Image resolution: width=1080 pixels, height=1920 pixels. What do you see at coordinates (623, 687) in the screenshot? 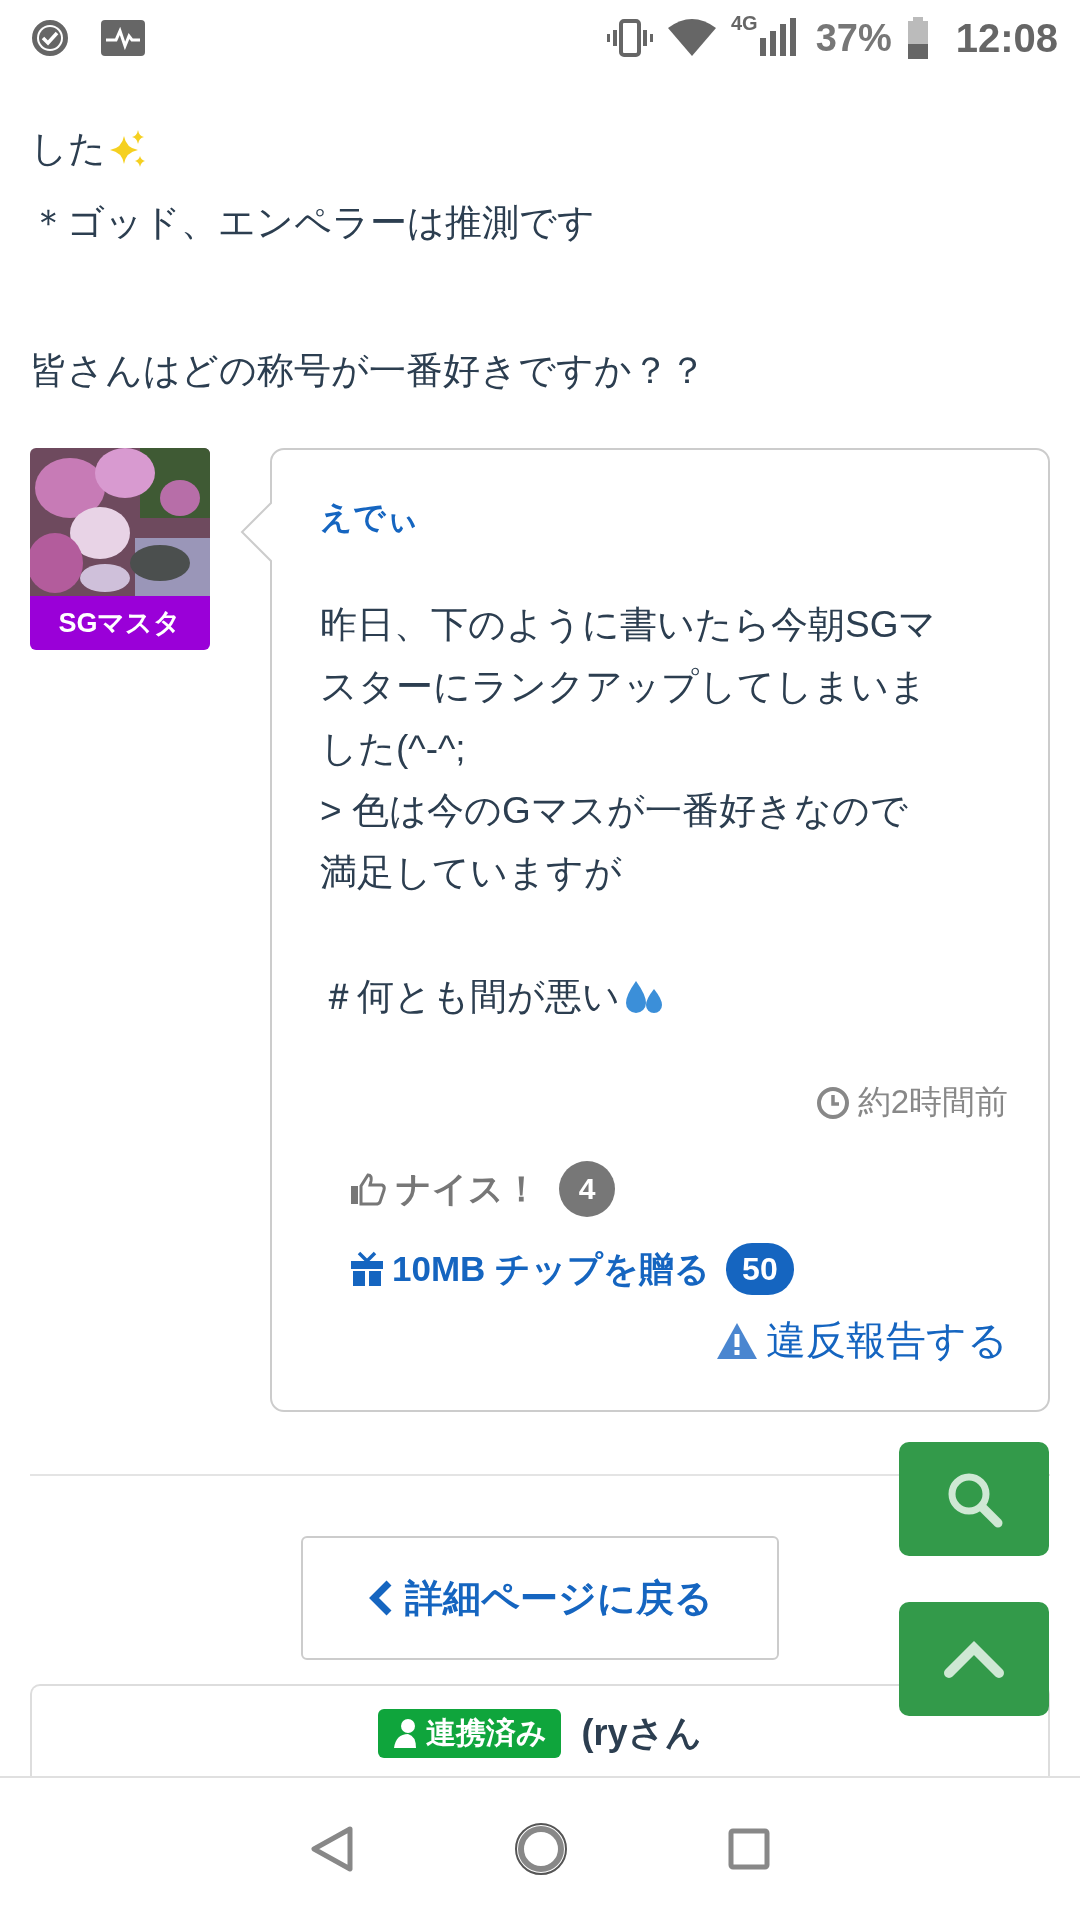
I see `comment-text: スターにランクアップしてしまいま` at bounding box center [623, 687].